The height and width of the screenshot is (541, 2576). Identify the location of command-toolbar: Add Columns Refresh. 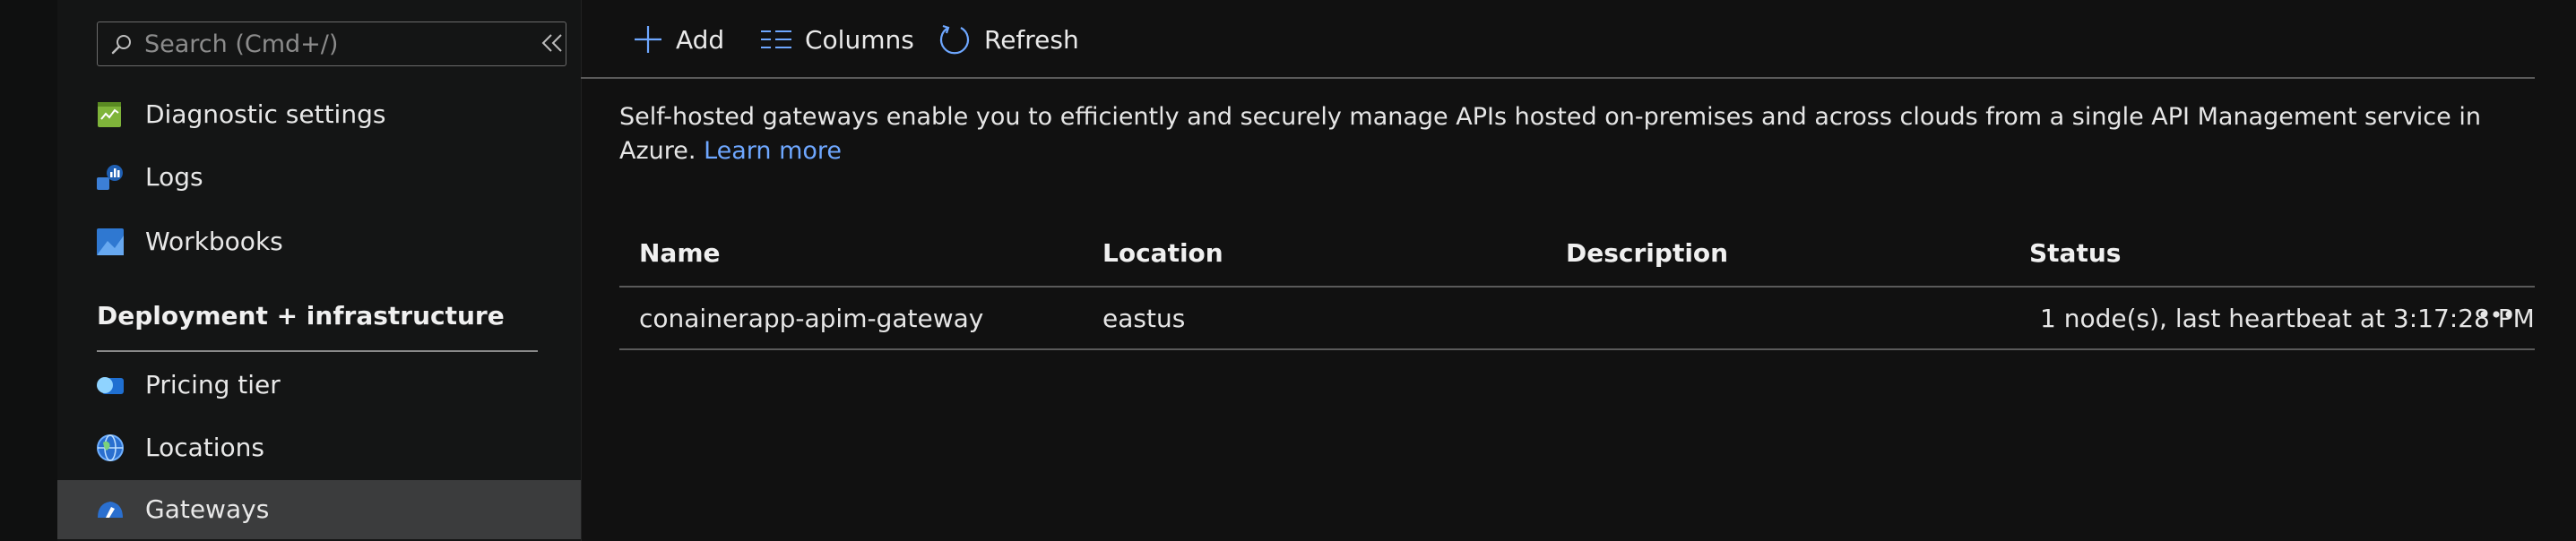
(1558, 39).